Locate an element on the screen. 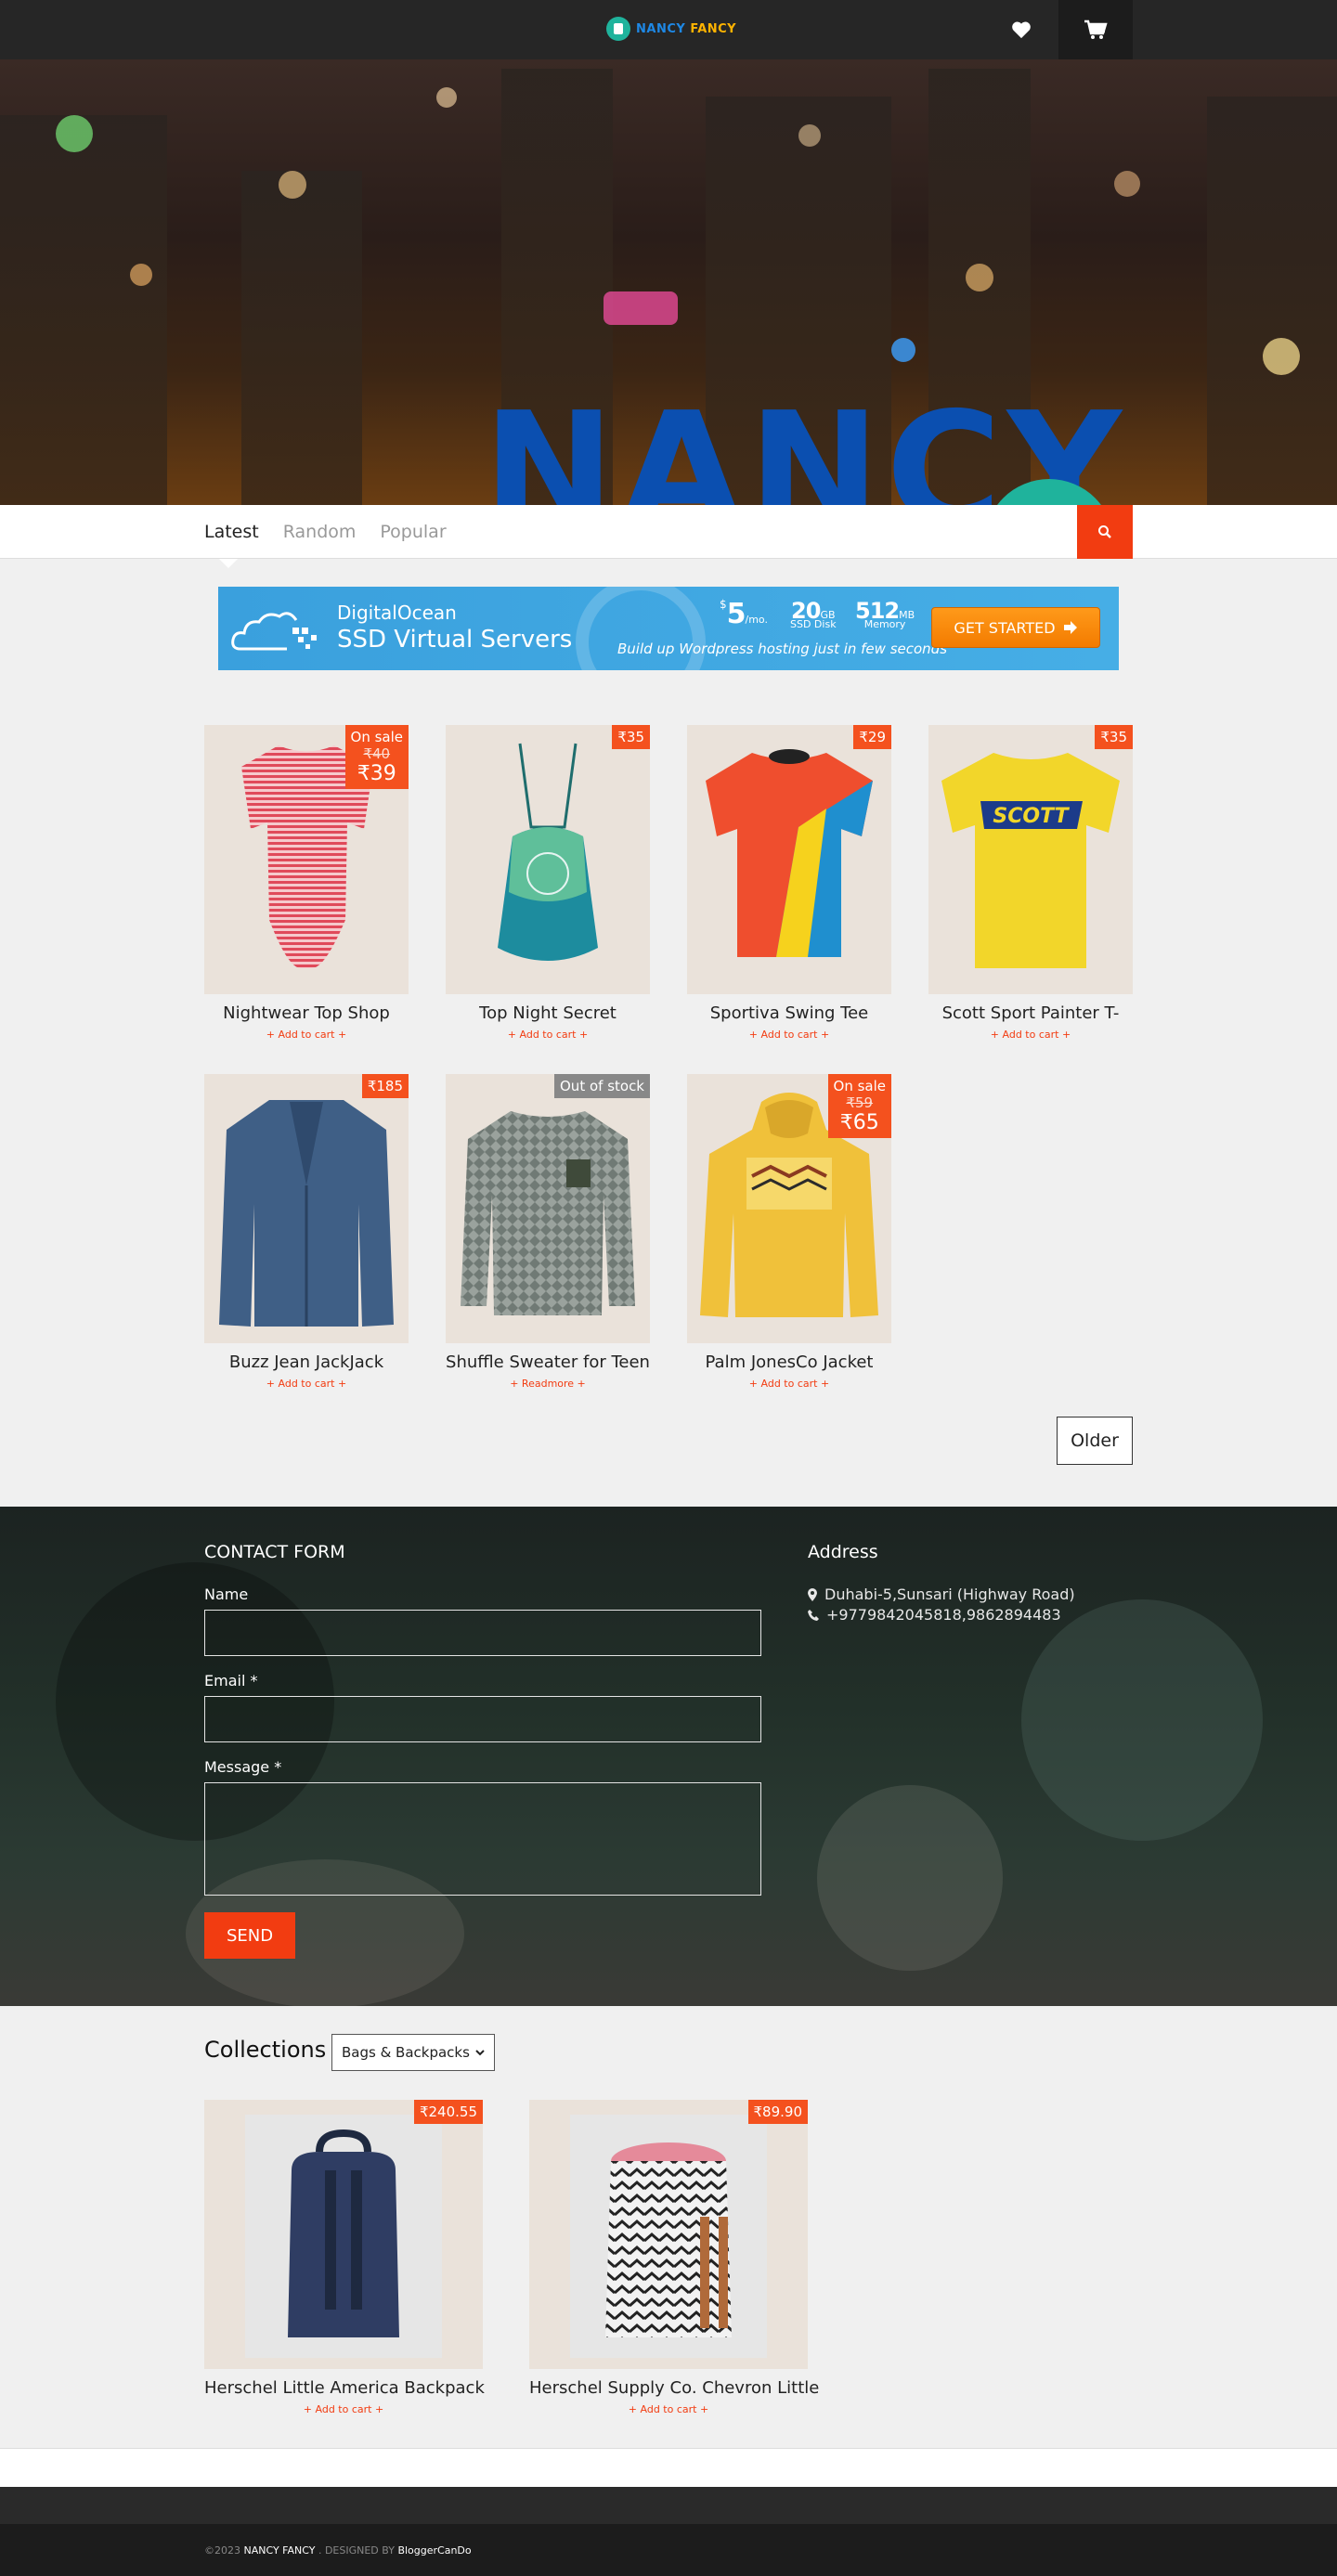 This screenshot has width=1337, height=2576. tab-latest: Latest is located at coordinates (231, 532).